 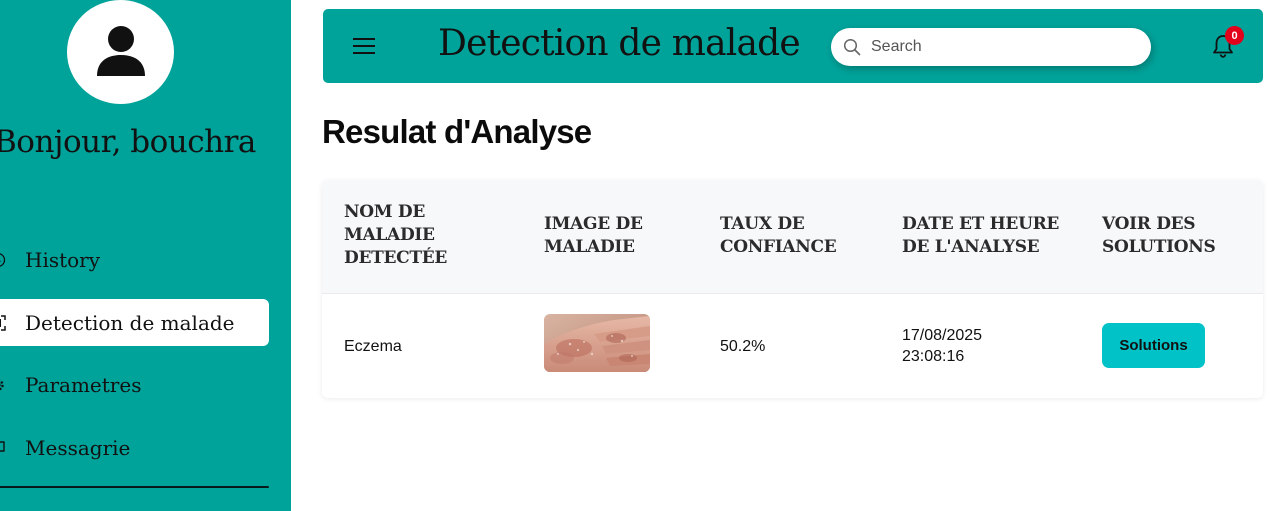 What do you see at coordinates (619, 43) in the screenshot?
I see `app-title: Detection de malade` at bounding box center [619, 43].